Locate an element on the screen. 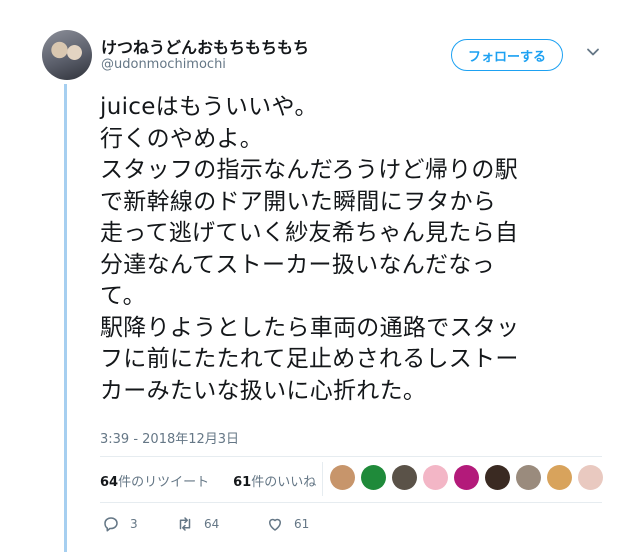  tweet-line: 行くのやめよ。 is located at coordinates (182, 138).